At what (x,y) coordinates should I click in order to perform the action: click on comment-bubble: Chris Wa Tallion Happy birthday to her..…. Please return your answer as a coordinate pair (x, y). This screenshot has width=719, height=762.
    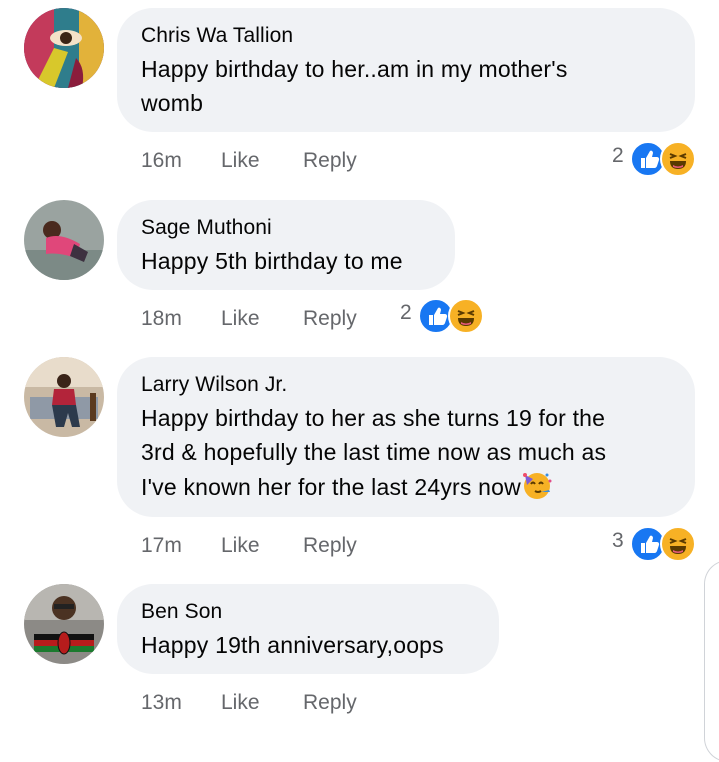
    Looking at the image, I should click on (406, 70).